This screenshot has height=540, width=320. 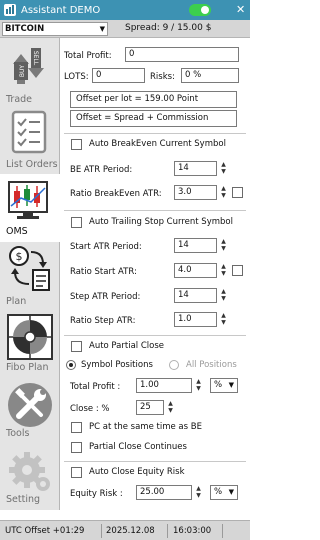 I want to click on symbol-positions-label: Symbol Positions, so click(x=117, y=365).